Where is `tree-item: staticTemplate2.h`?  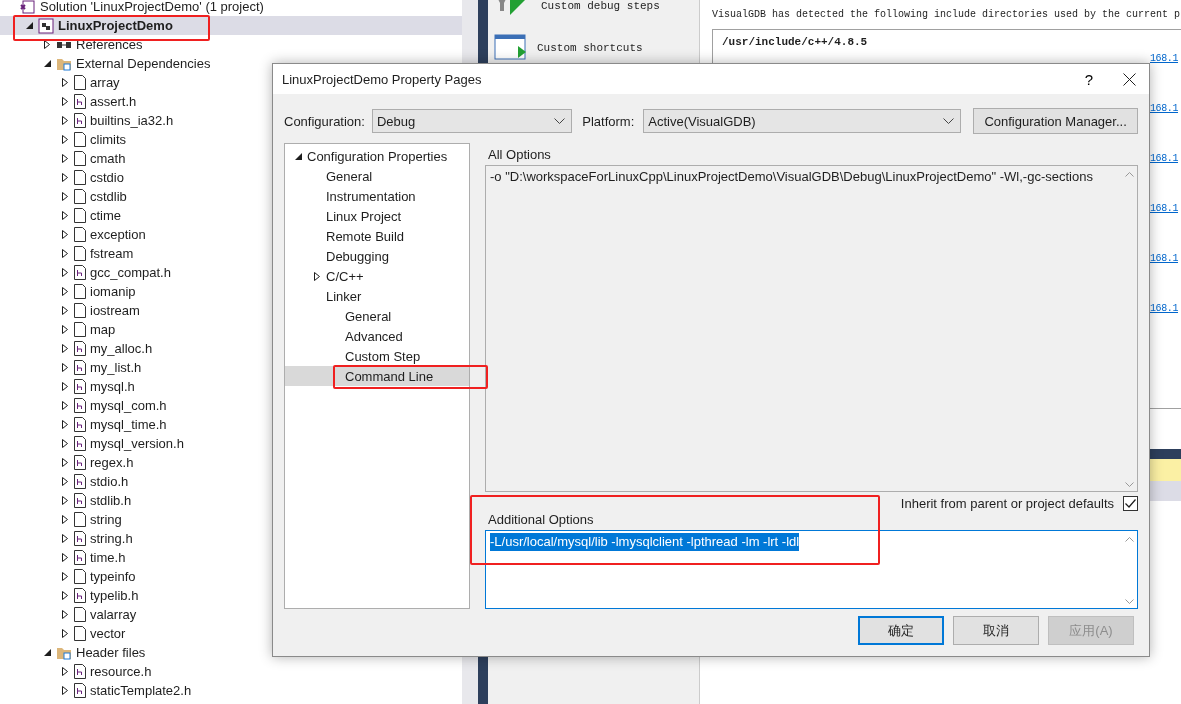 tree-item: staticTemplate2.h is located at coordinates (231, 690).